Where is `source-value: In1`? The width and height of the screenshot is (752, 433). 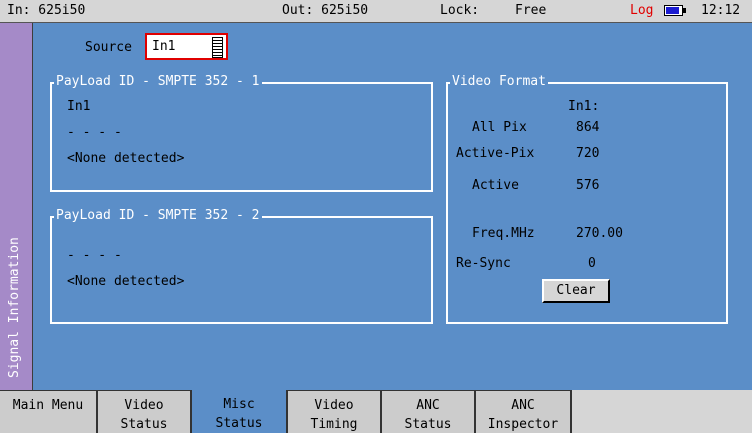 source-value: In1 is located at coordinates (164, 46).